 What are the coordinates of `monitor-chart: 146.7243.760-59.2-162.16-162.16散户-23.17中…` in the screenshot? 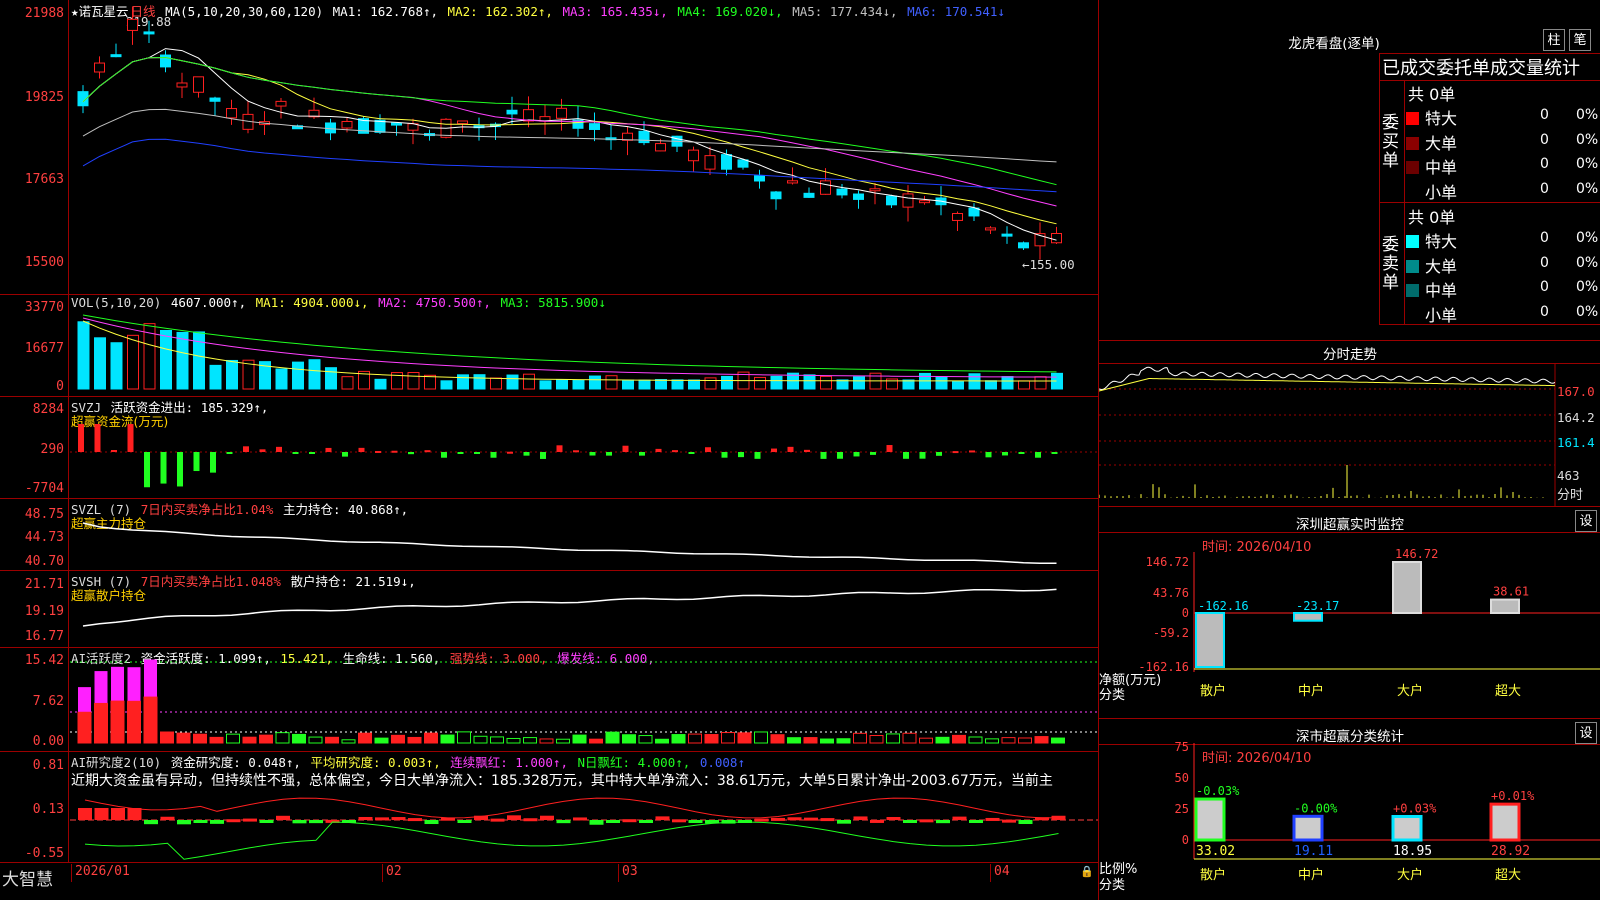 It's located at (1349, 612).